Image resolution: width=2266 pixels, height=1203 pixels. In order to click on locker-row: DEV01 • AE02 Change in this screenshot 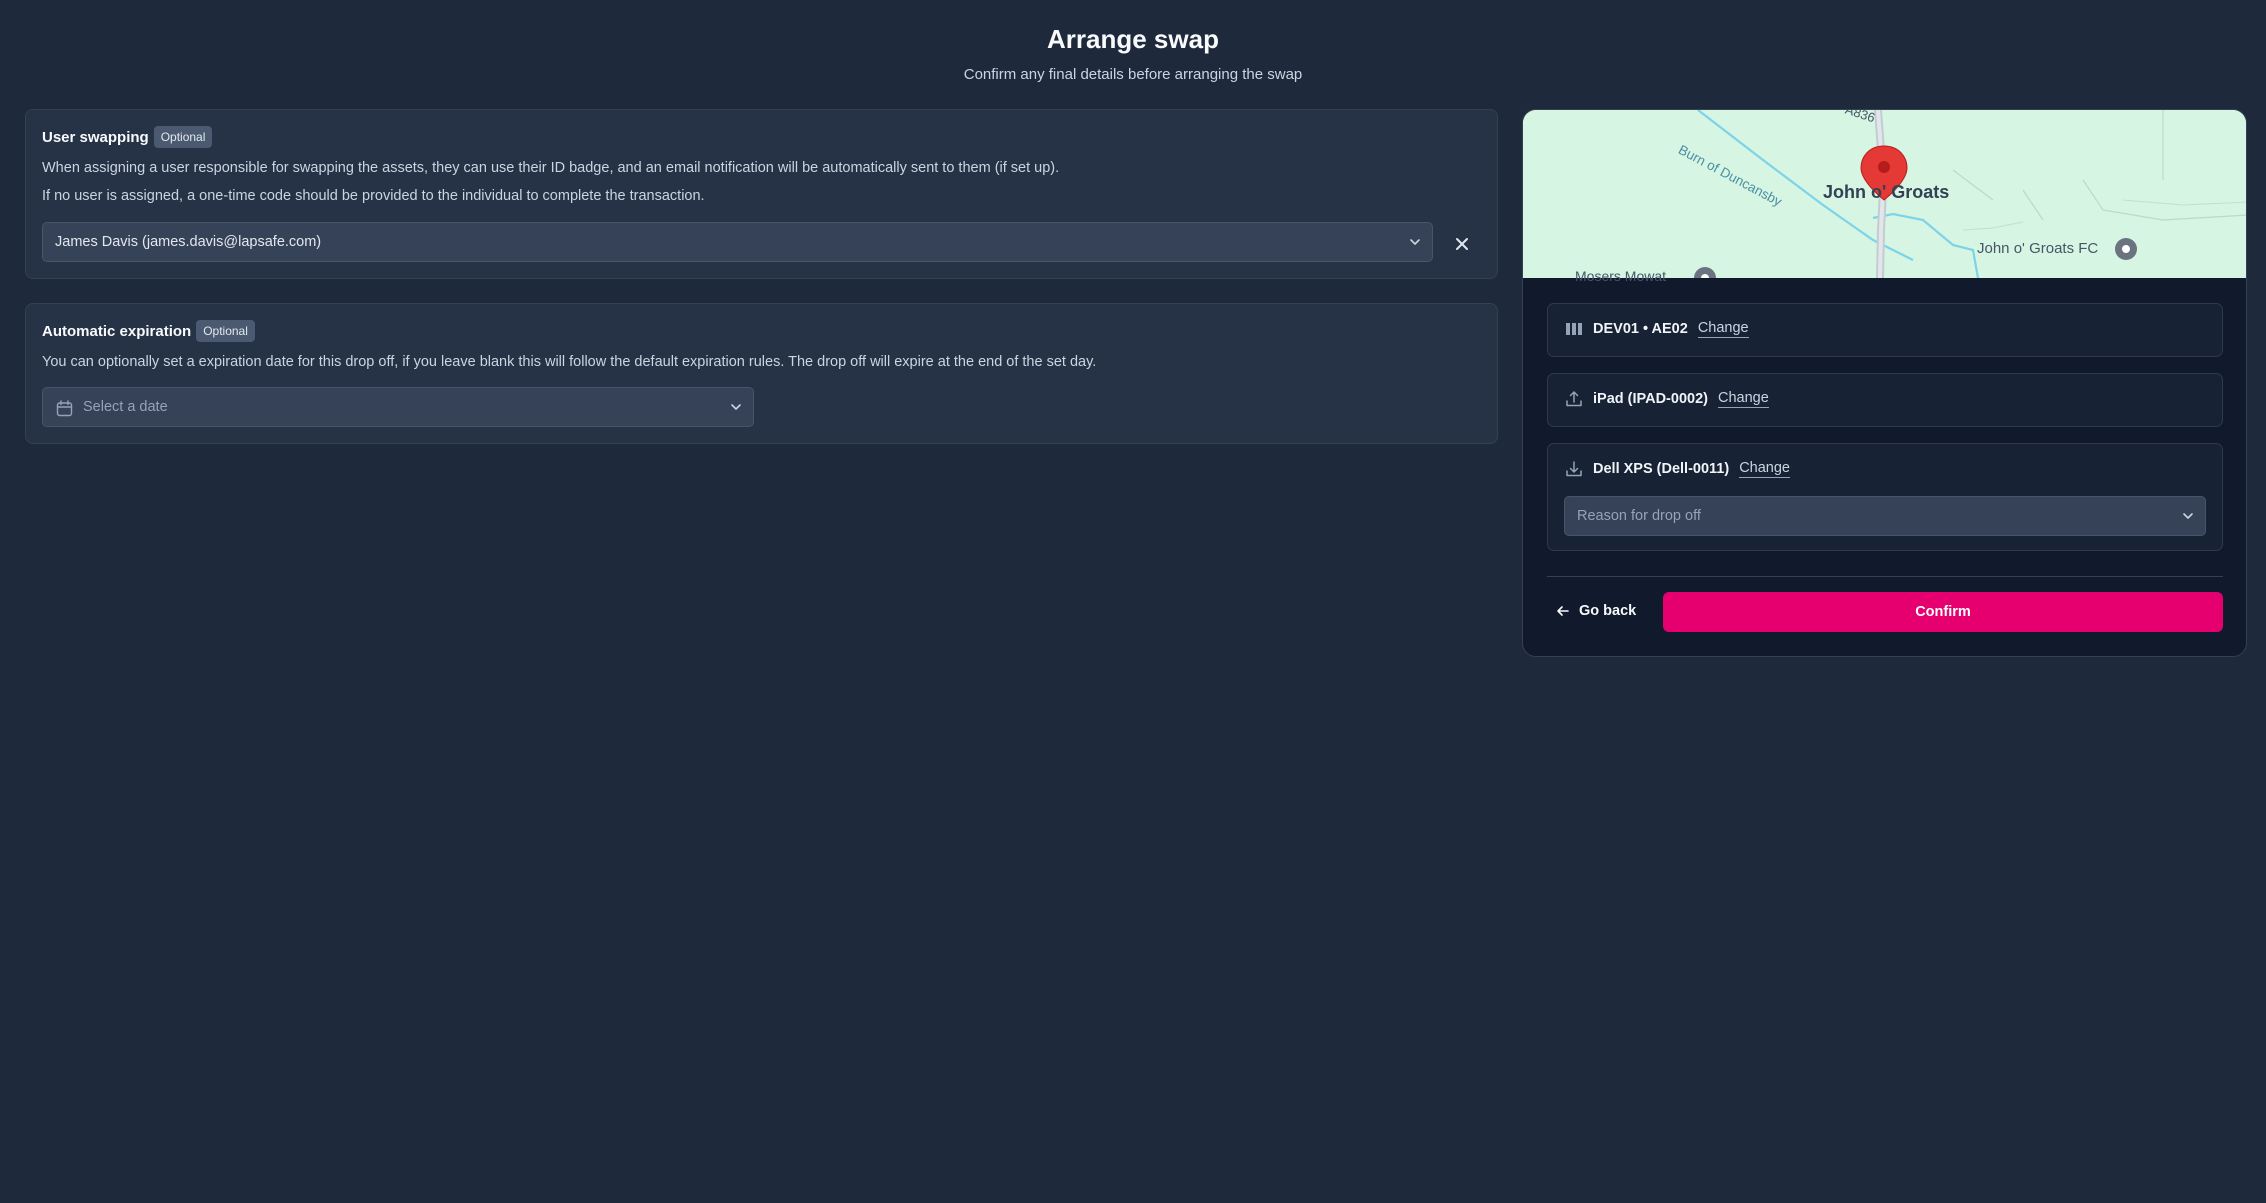, I will do `click(1657, 329)`.